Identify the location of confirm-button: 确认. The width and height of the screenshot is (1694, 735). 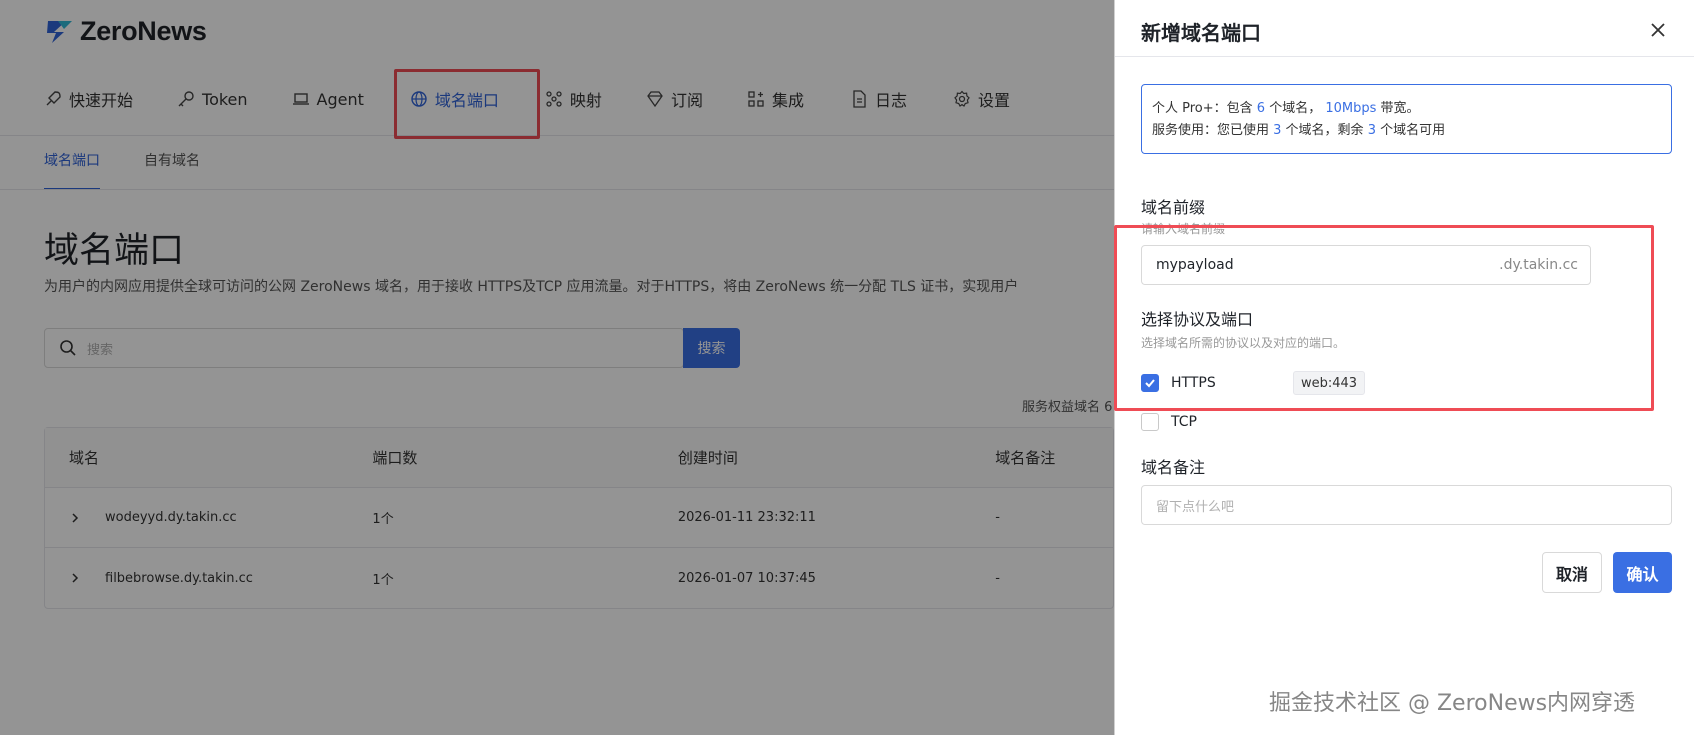
(1642, 572).